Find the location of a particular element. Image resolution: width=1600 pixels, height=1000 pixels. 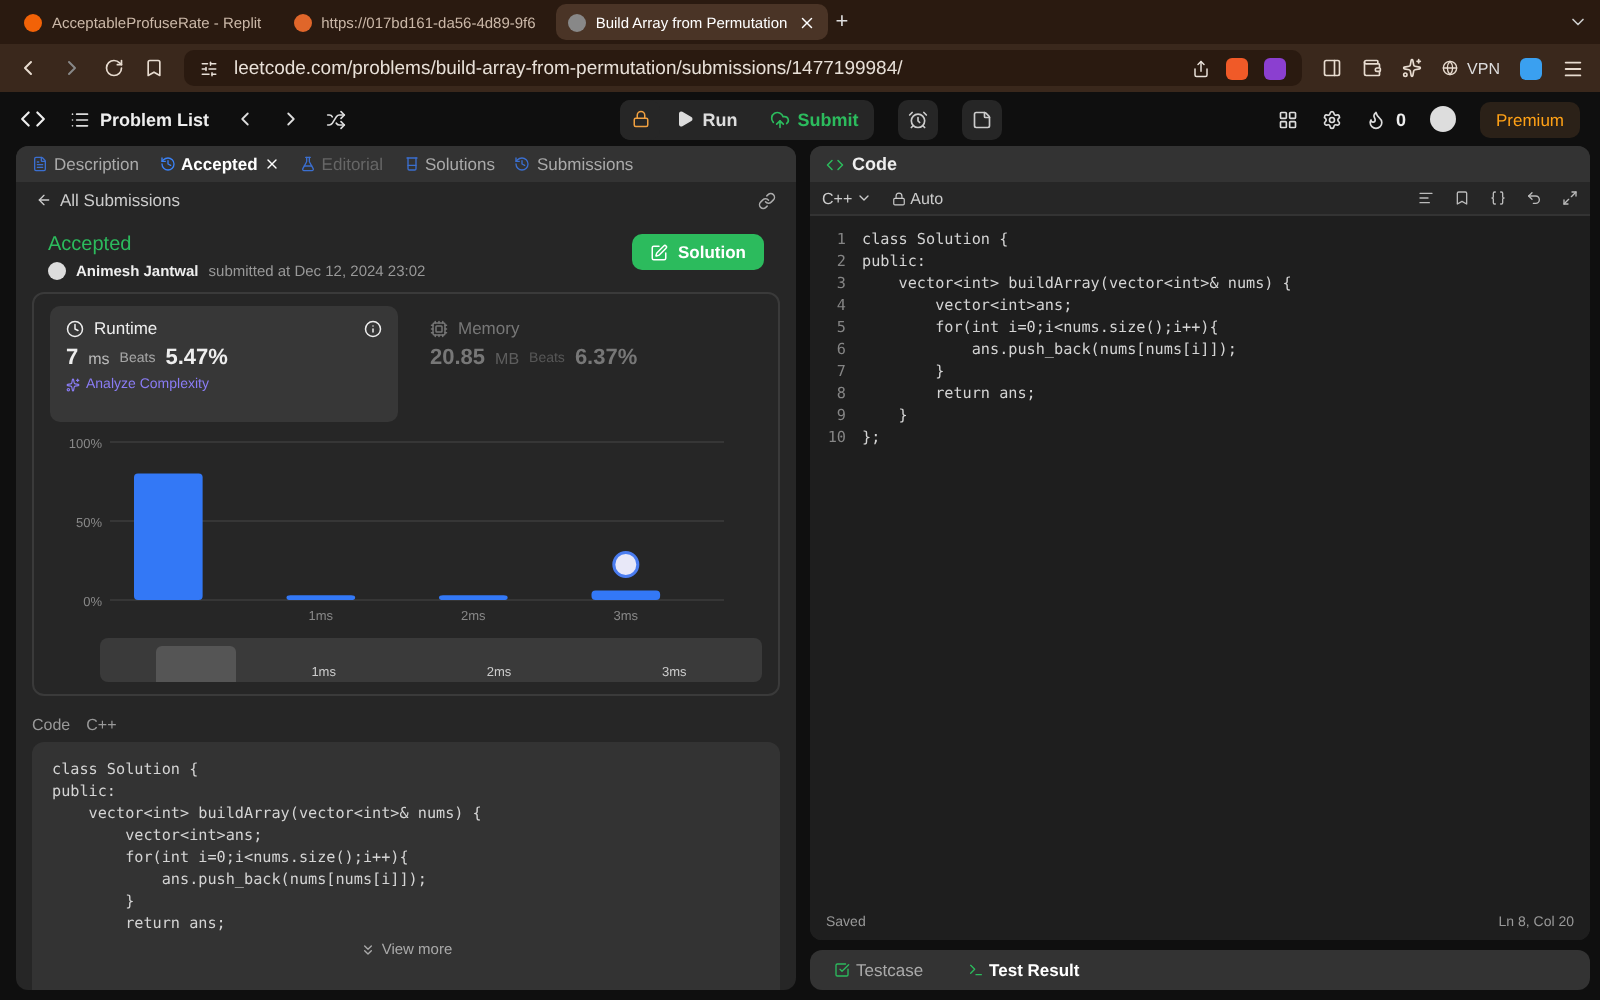

flame-icon is located at coordinates (1375, 119).